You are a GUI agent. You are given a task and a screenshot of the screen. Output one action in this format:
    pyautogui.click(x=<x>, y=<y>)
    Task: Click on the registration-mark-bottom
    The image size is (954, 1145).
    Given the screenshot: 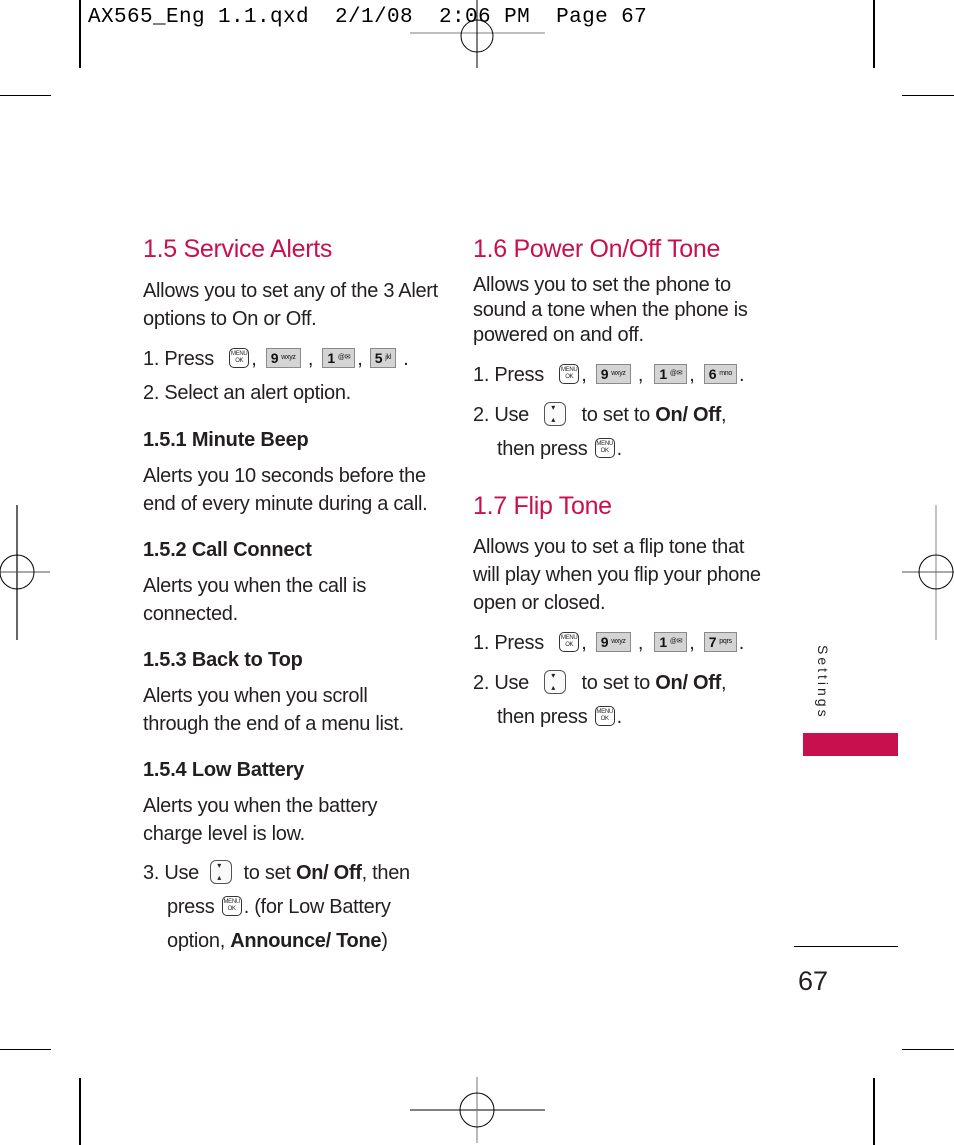 What is the action you would take?
    pyautogui.click(x=477, y=1110)
    